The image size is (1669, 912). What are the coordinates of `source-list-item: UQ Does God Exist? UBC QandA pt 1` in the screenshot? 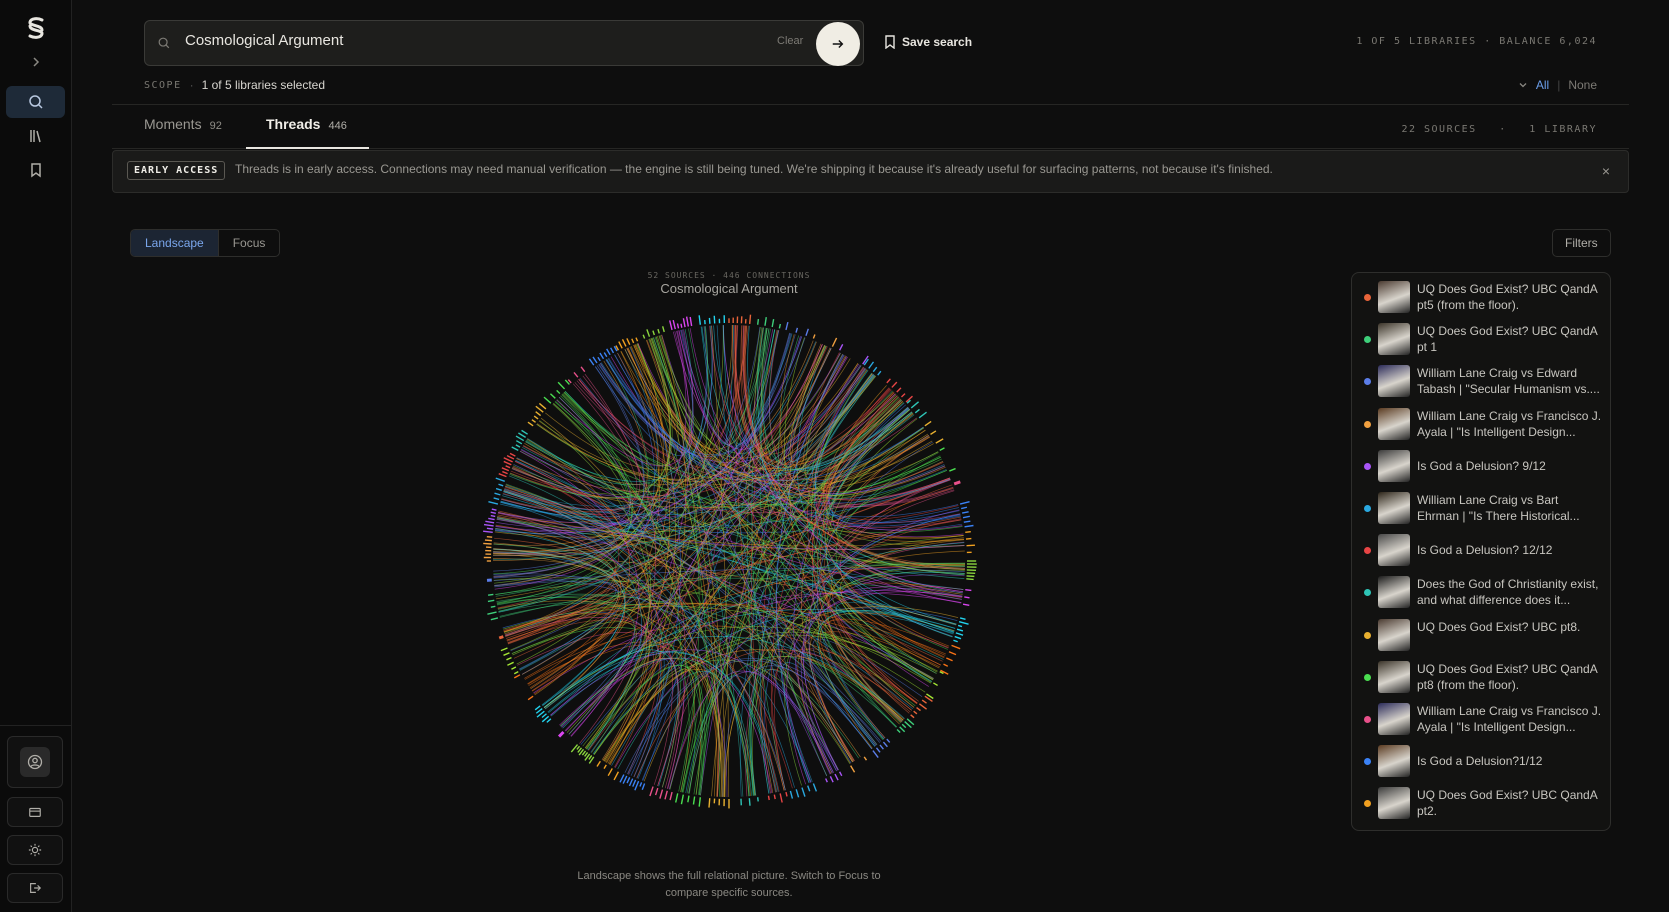 It's located at (1481, 339).